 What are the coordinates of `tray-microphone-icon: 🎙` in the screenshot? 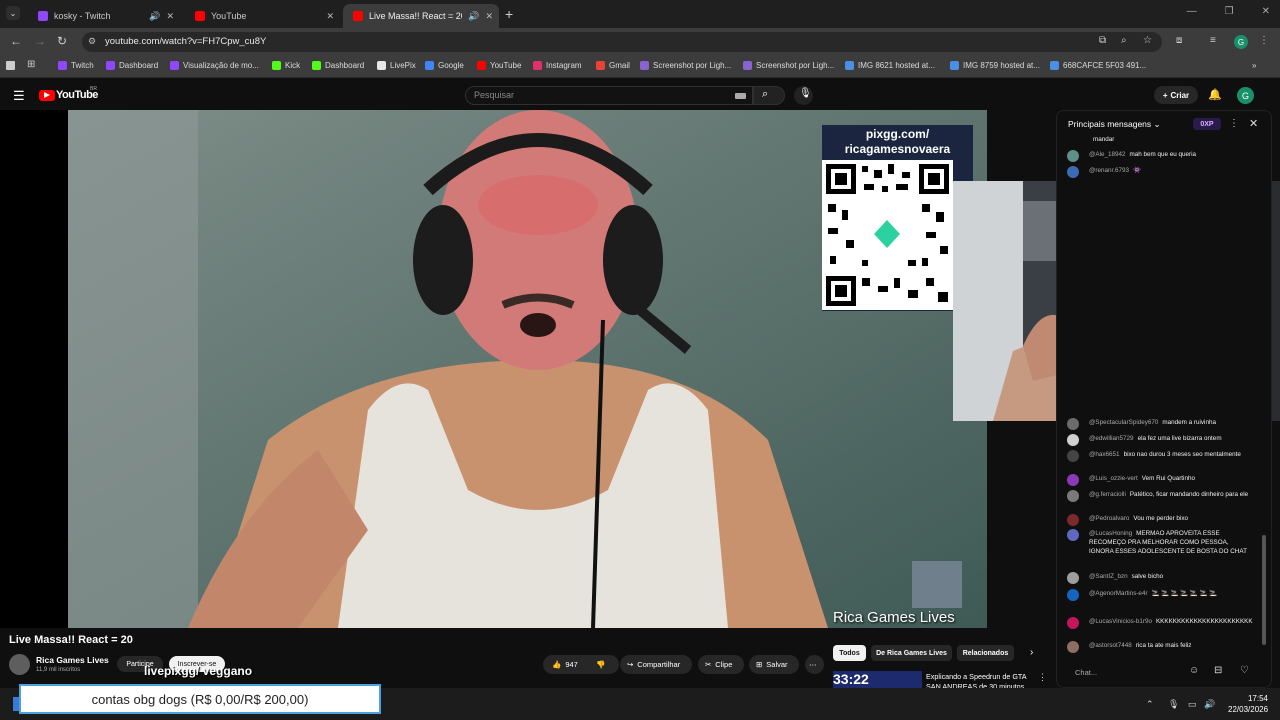 It's located at (1173, 704).